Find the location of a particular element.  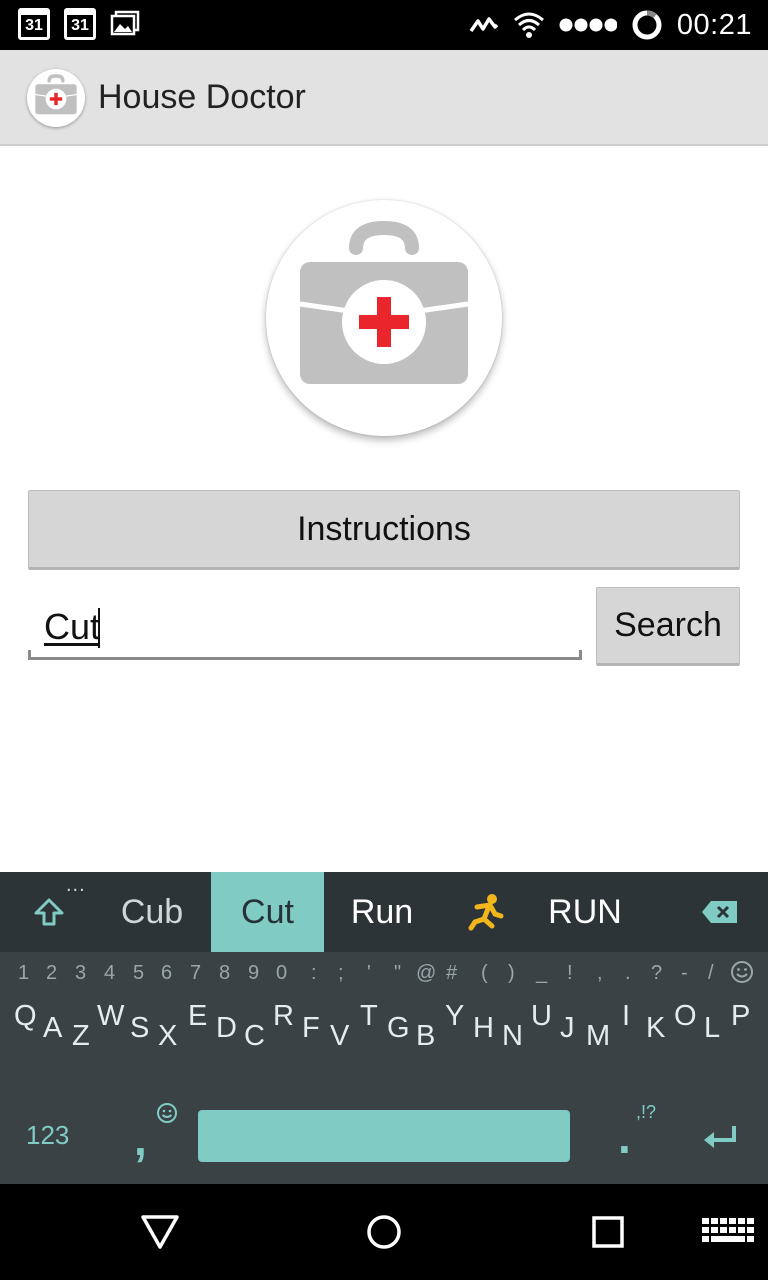

key-n: N is located at coordinates (512, 1036).